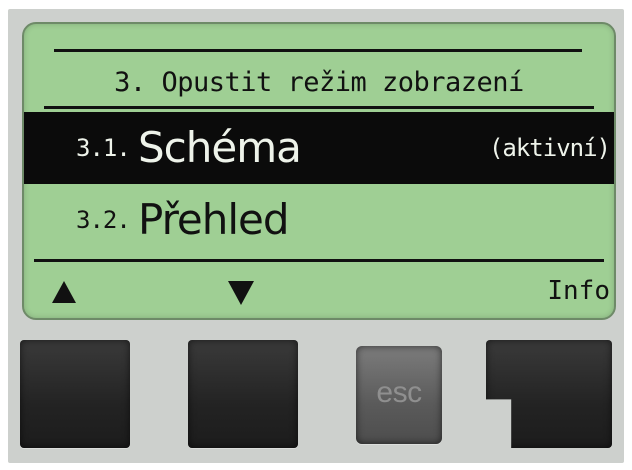 The width and height of the screenshot is (632, 470). What do you see at coordinates (64, 292) in the screenshot?
I see `arrow-up-icon` at bounding box center [64, 292].